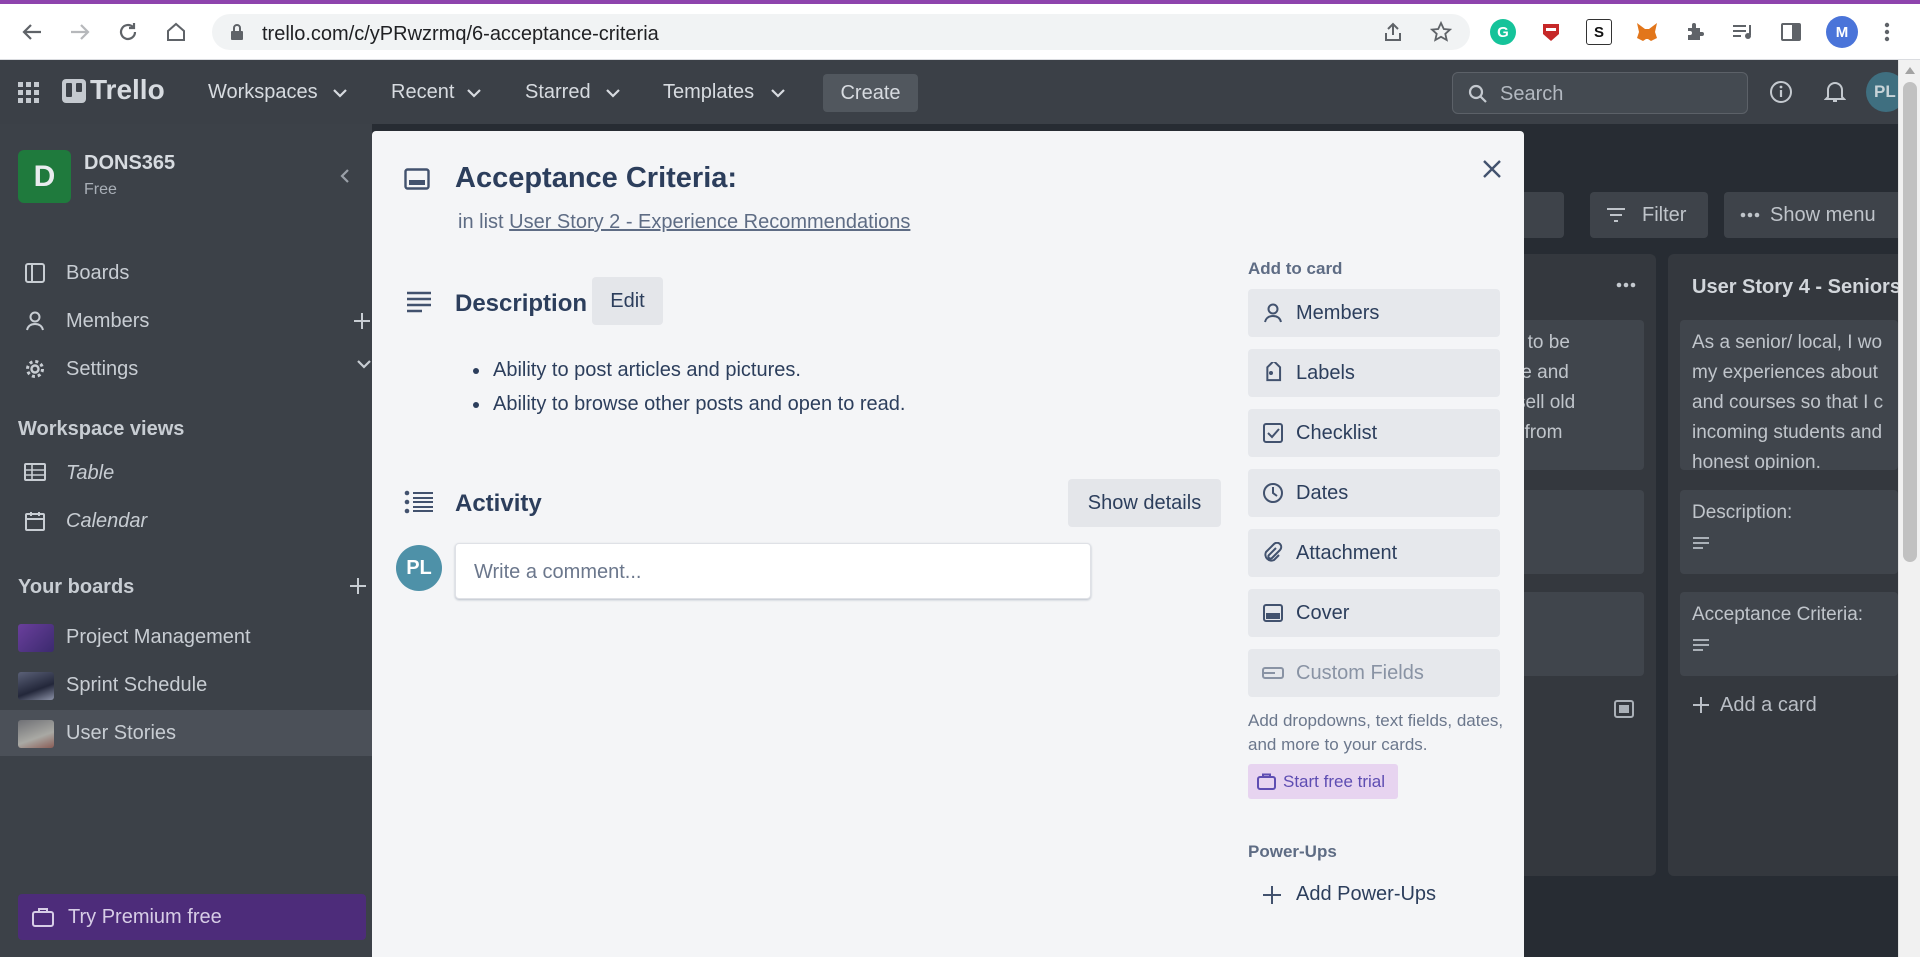  What do you see at coordinates (1360, 673) in the screenshot?
I see `action-label: Custom Fields` at bounding box center [1360, 673].